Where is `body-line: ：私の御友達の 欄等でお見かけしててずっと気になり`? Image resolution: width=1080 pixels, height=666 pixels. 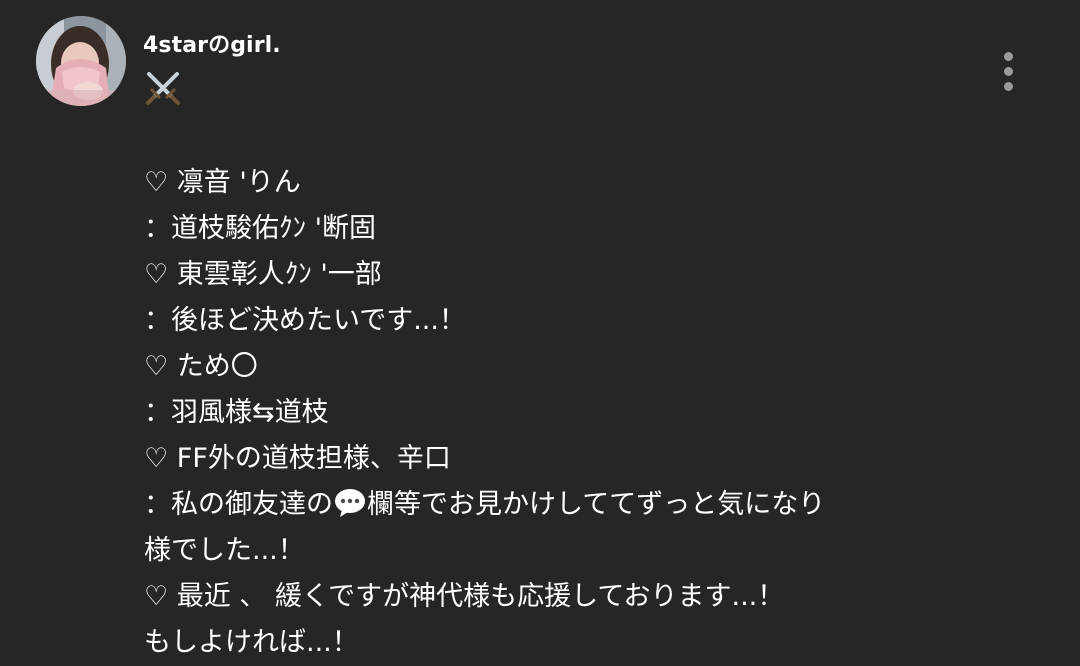
body-line: ：私の御友達の 欄等でお見かけしててずっと気になり is located at coordinates (594, 505).